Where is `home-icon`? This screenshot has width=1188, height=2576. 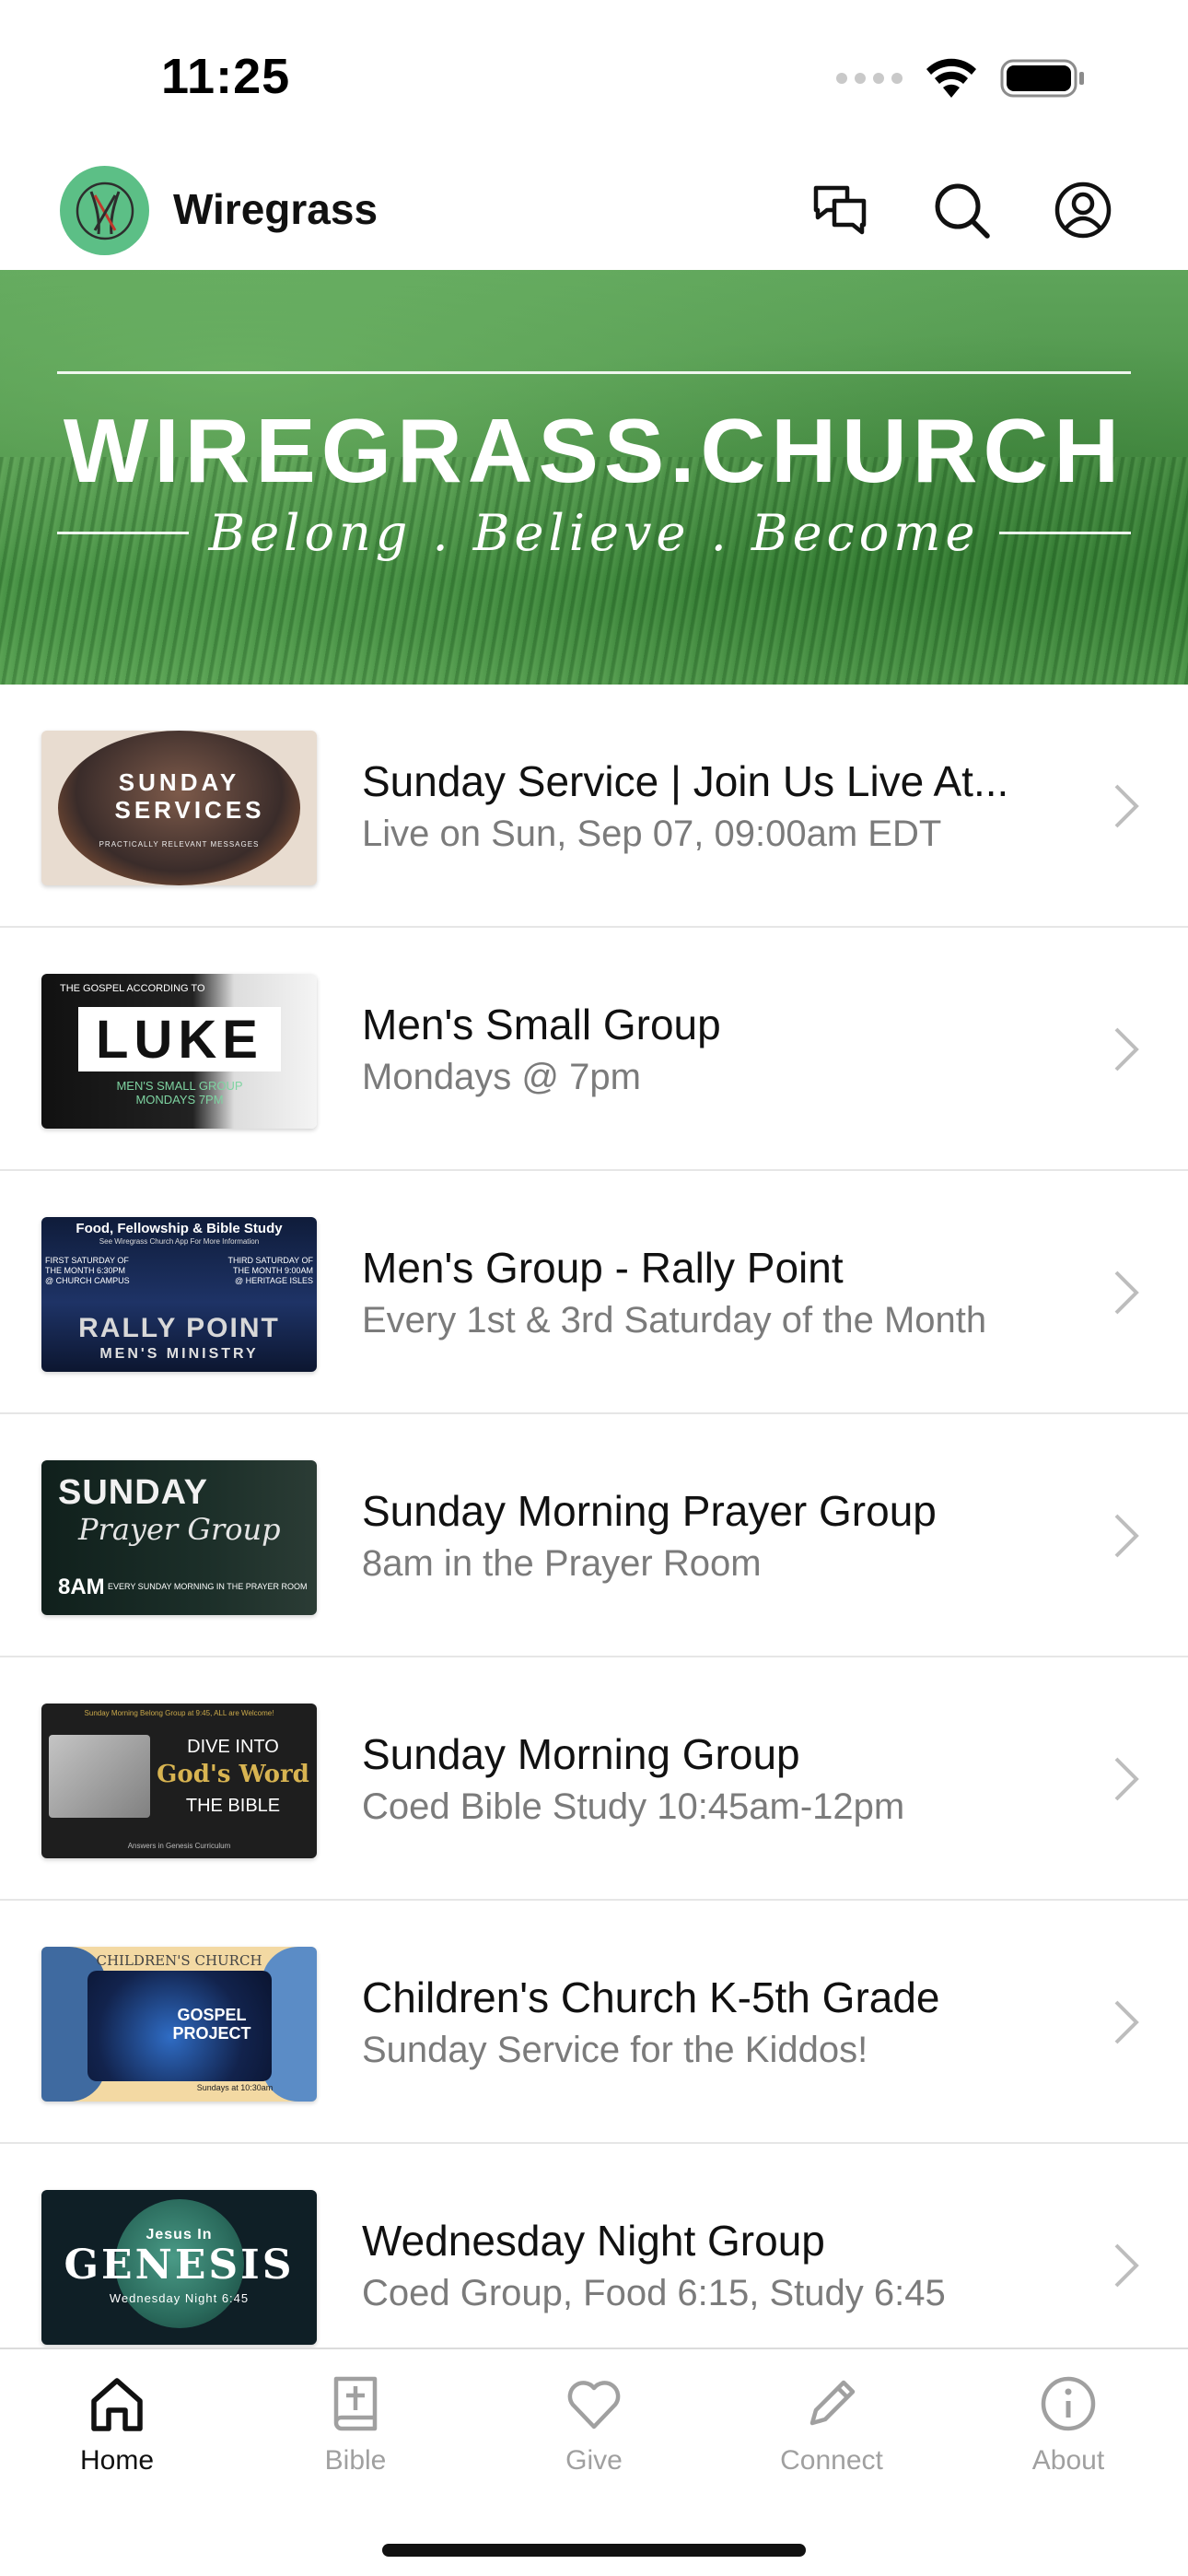 home-icon is located at coordinates (117, 2404).